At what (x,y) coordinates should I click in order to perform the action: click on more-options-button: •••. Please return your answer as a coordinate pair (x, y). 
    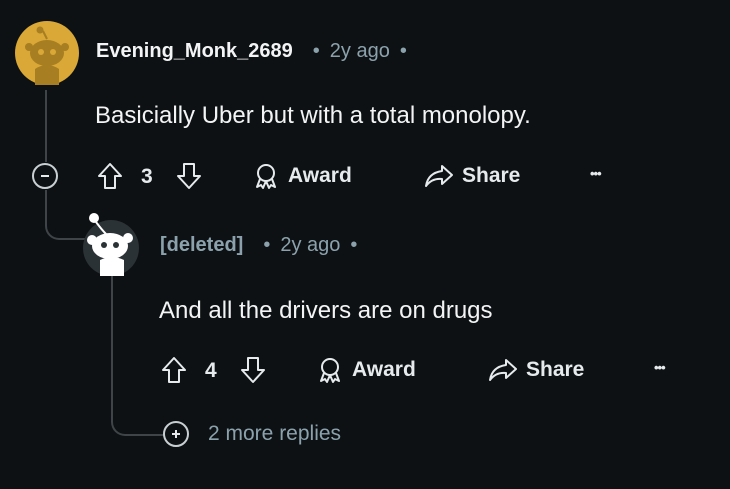
    Looking at the image, I should click on (596, 173).